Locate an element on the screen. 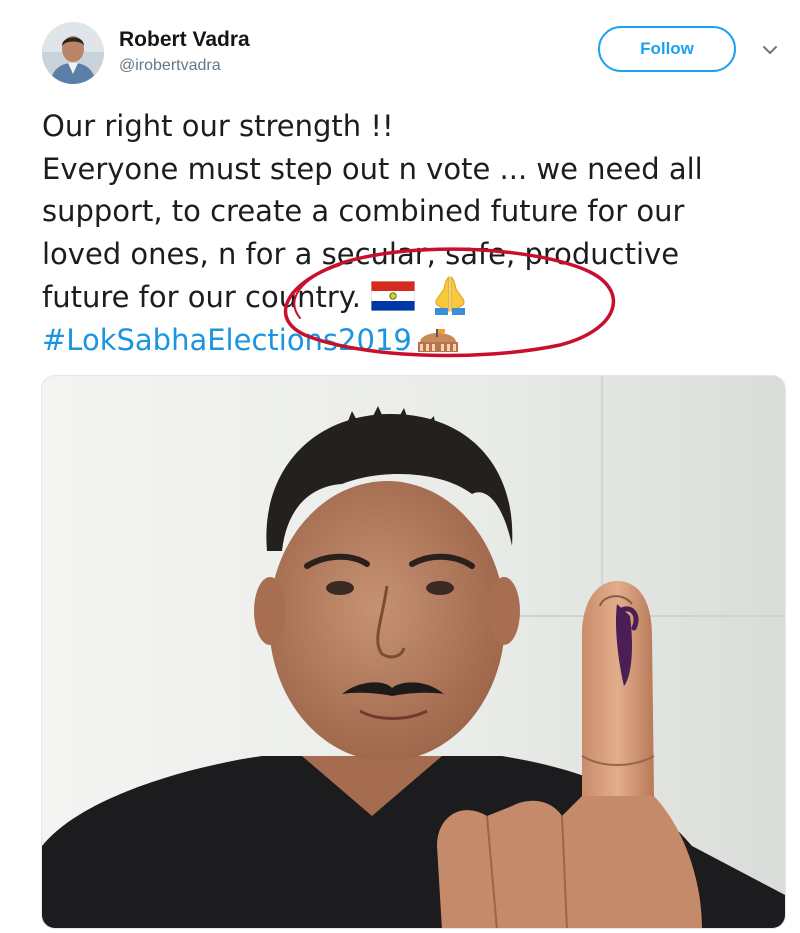 This screenshot has width=800, height=933. hashtag-link: #LokSabhaElections2019 is located at coordinates (227, 340).